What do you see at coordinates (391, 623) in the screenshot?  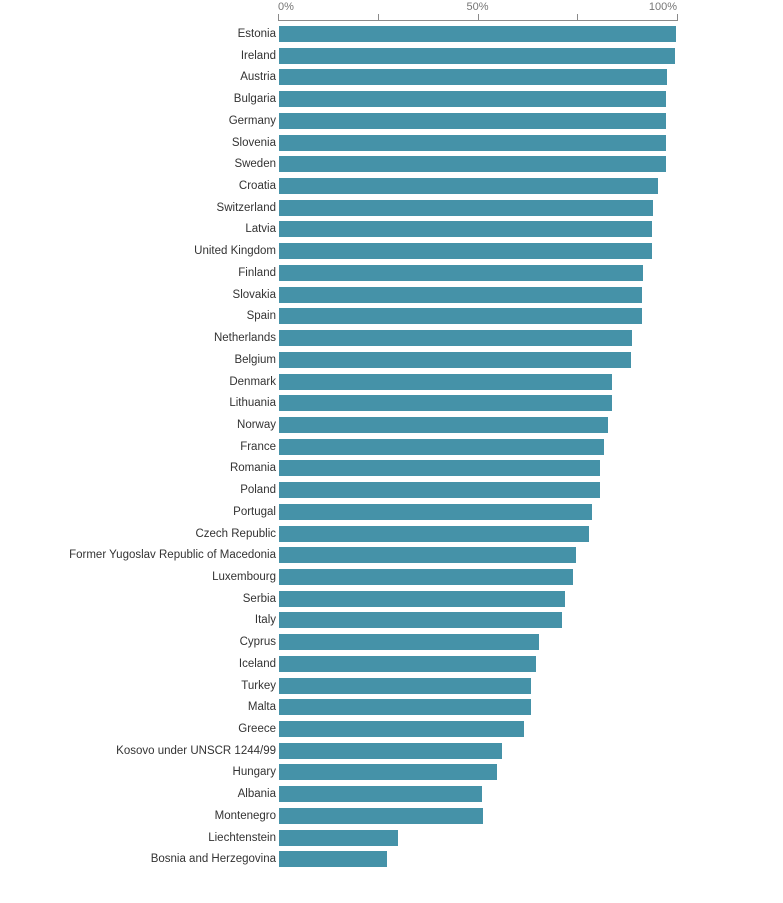 I see `bar-row: Italy` at bounding box center [391, 623].